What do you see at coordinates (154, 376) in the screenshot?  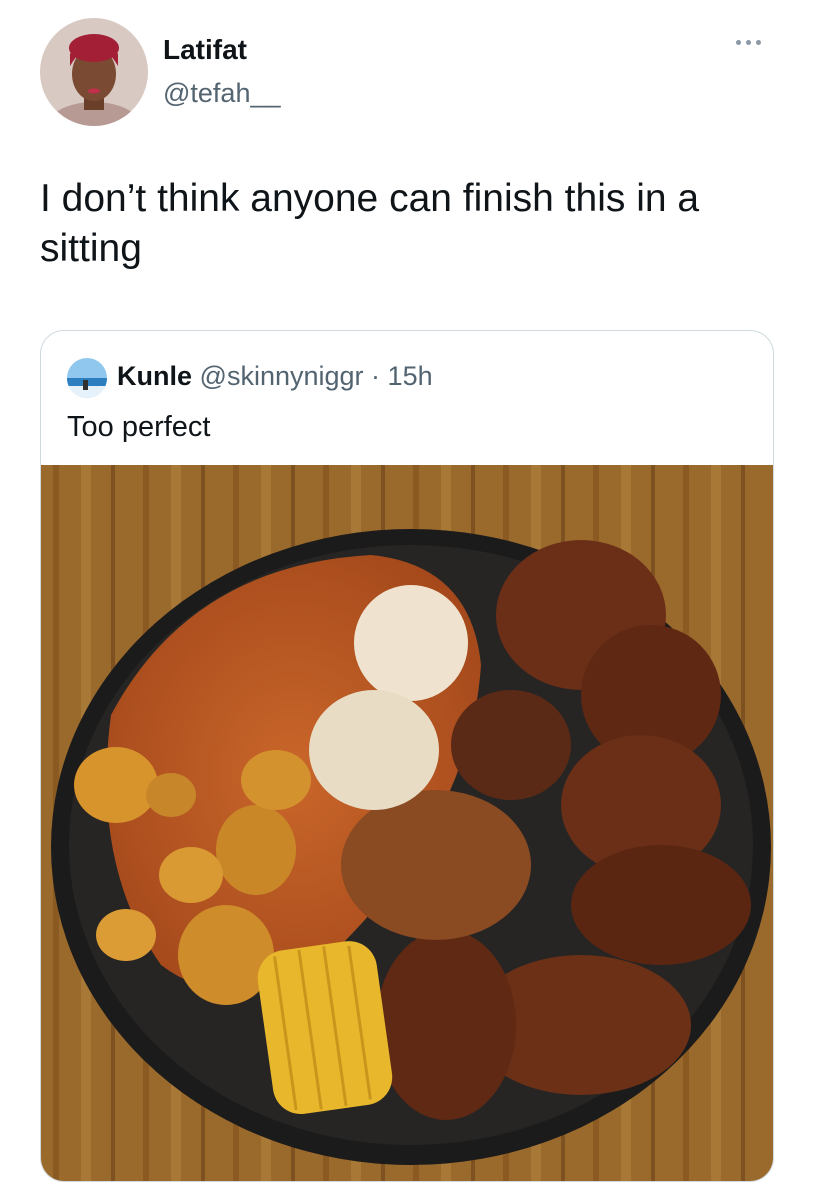 I see `quote-author-name: Kunle` at bounding box center [154, 376].